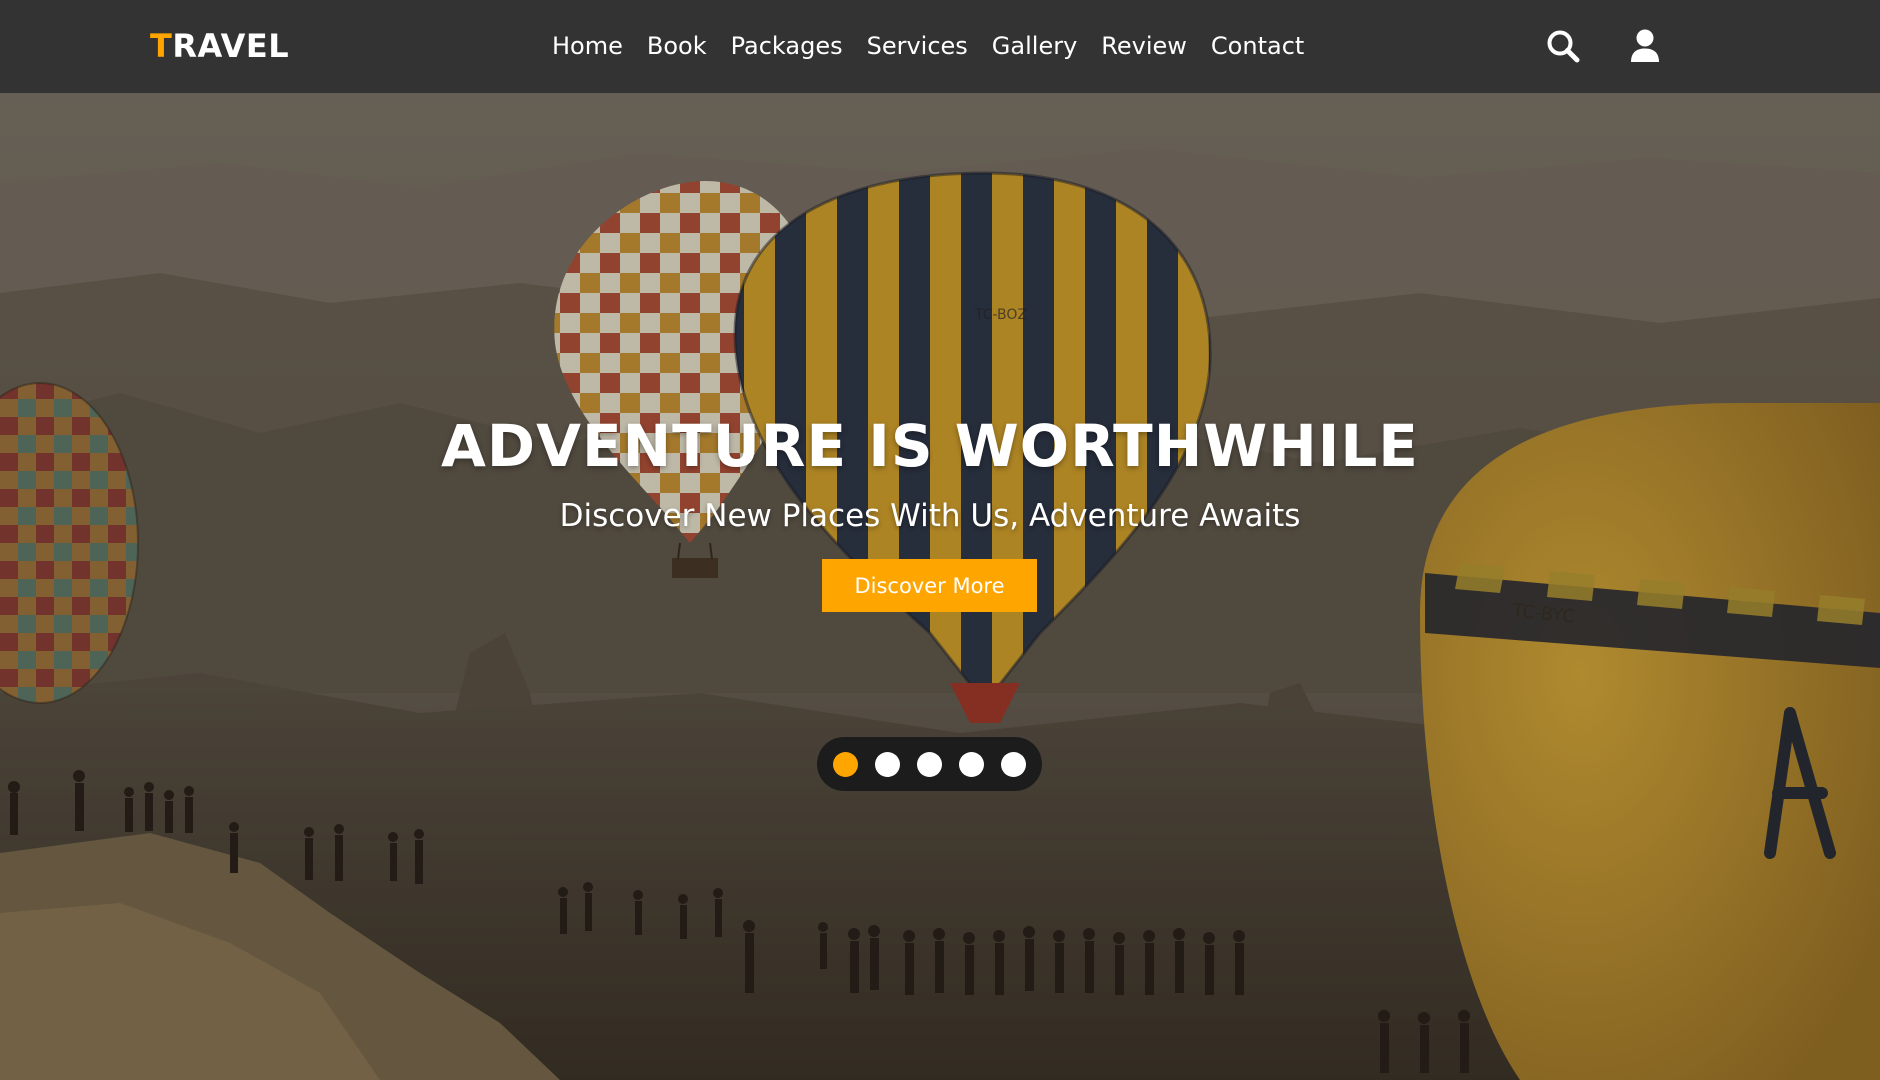 The height and width of the screenshot is (1080, 1880). I want to click on nav-link-contact: Contact, so click(1257, 46).